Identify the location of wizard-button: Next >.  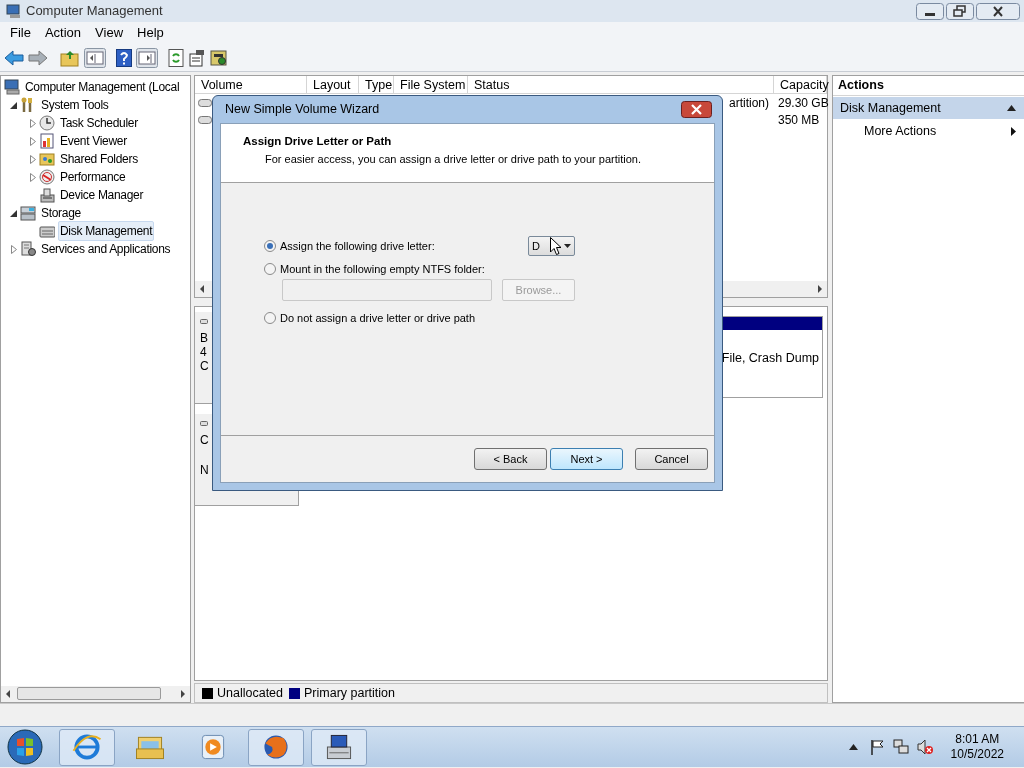
(586, 459).